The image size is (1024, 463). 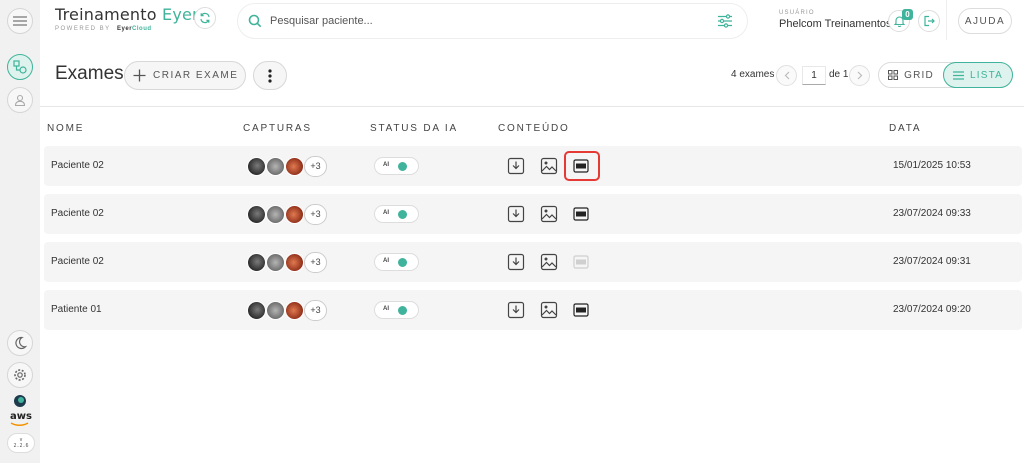 I want to click on column-header-name: NOME, so click(x=65, y=128).